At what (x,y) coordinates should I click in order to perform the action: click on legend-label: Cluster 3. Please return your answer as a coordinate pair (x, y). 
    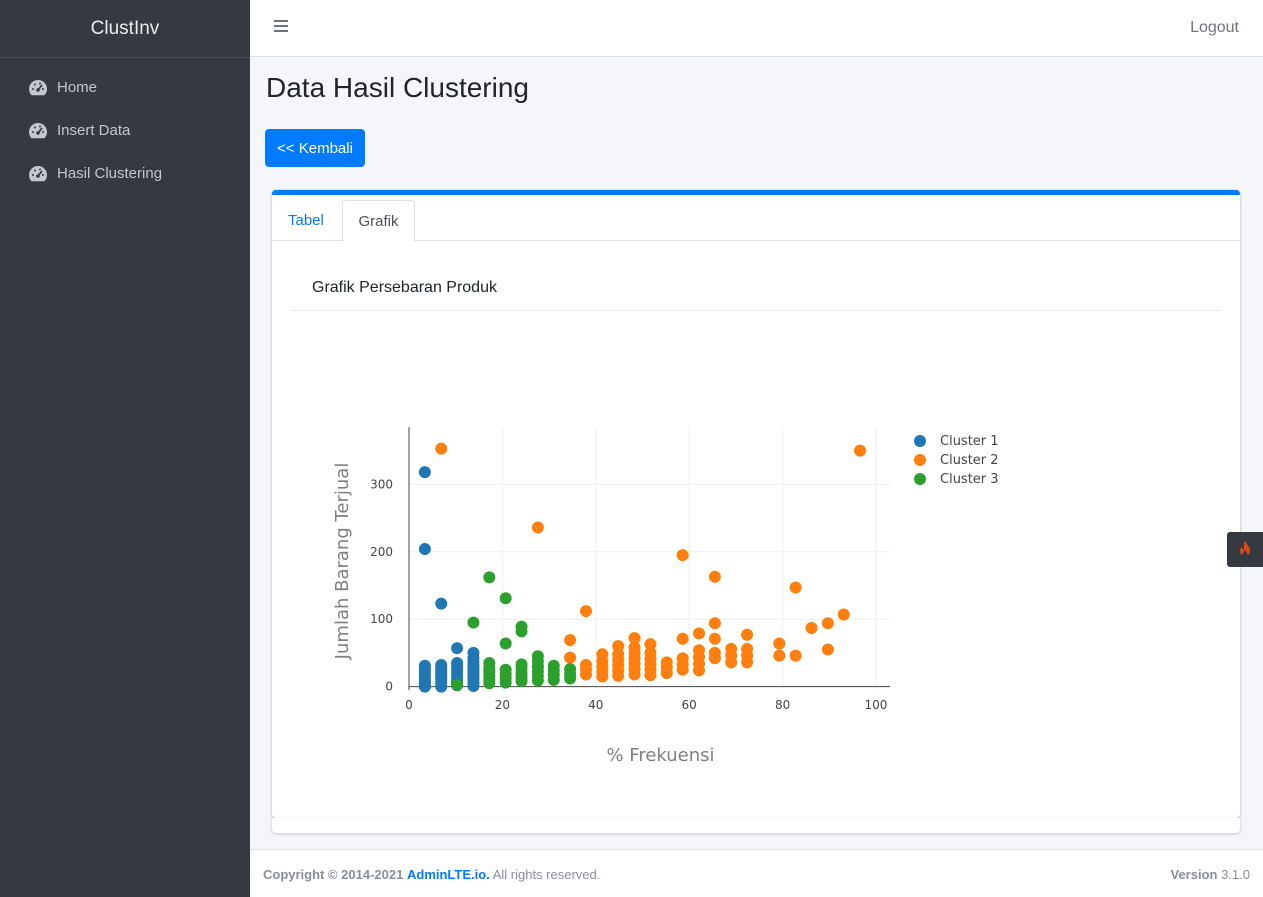
    Looking at the image, I should click on (969, 479).